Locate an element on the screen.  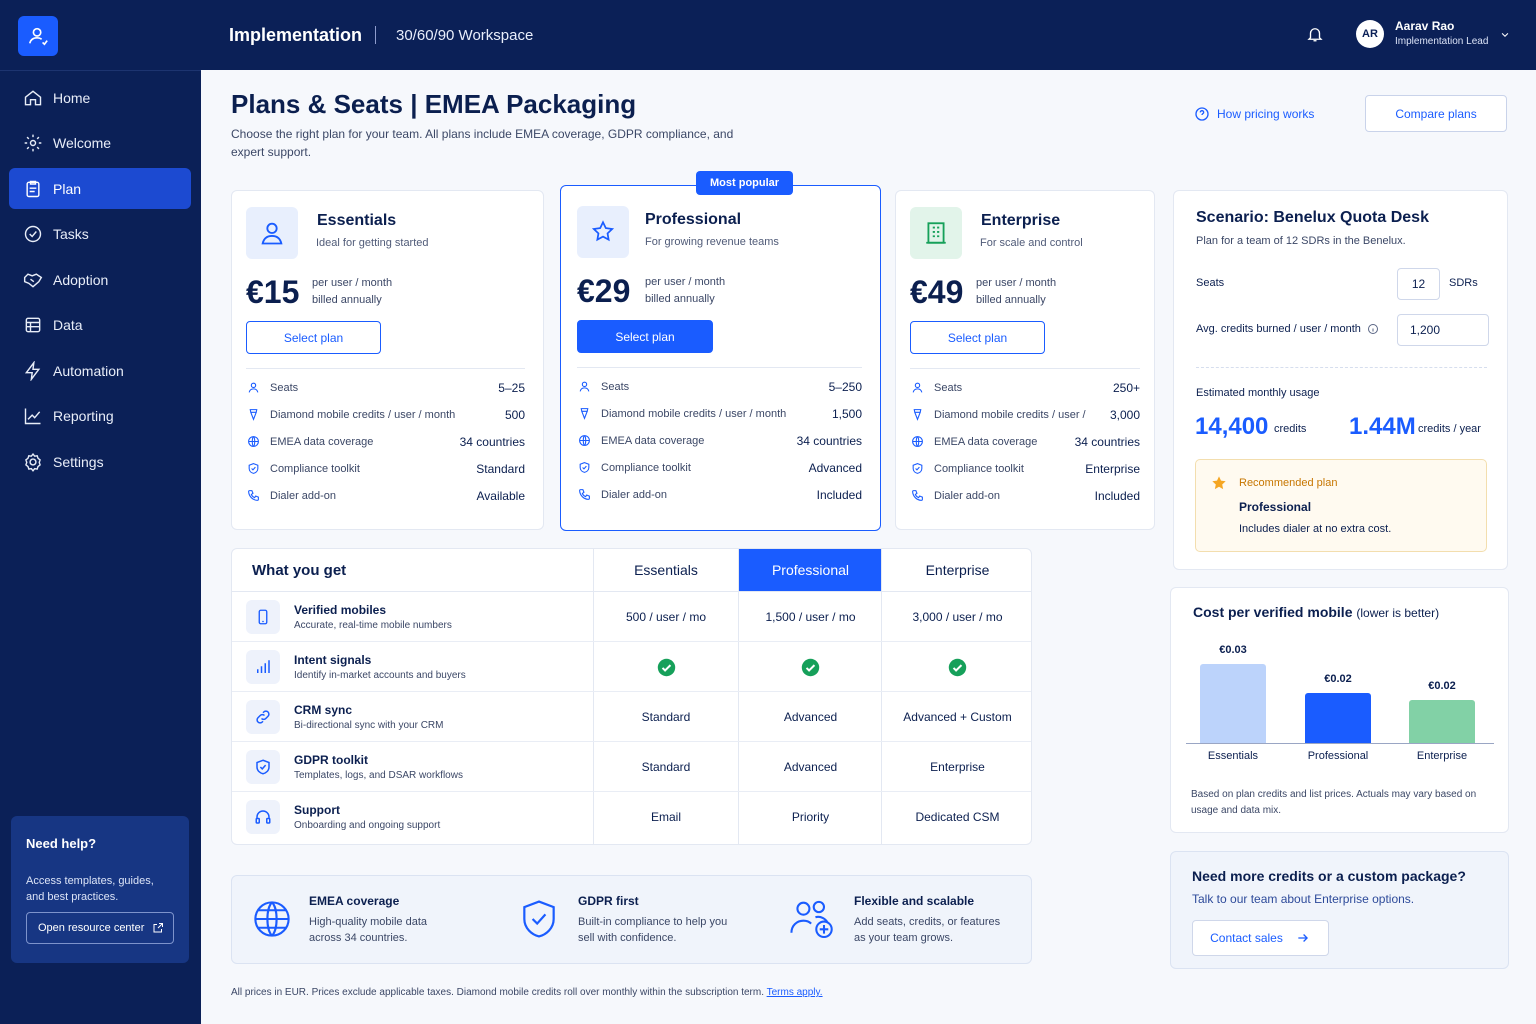
page-title: Plans & Seats | EMEA Packaging is located at coordinates (434, 104).